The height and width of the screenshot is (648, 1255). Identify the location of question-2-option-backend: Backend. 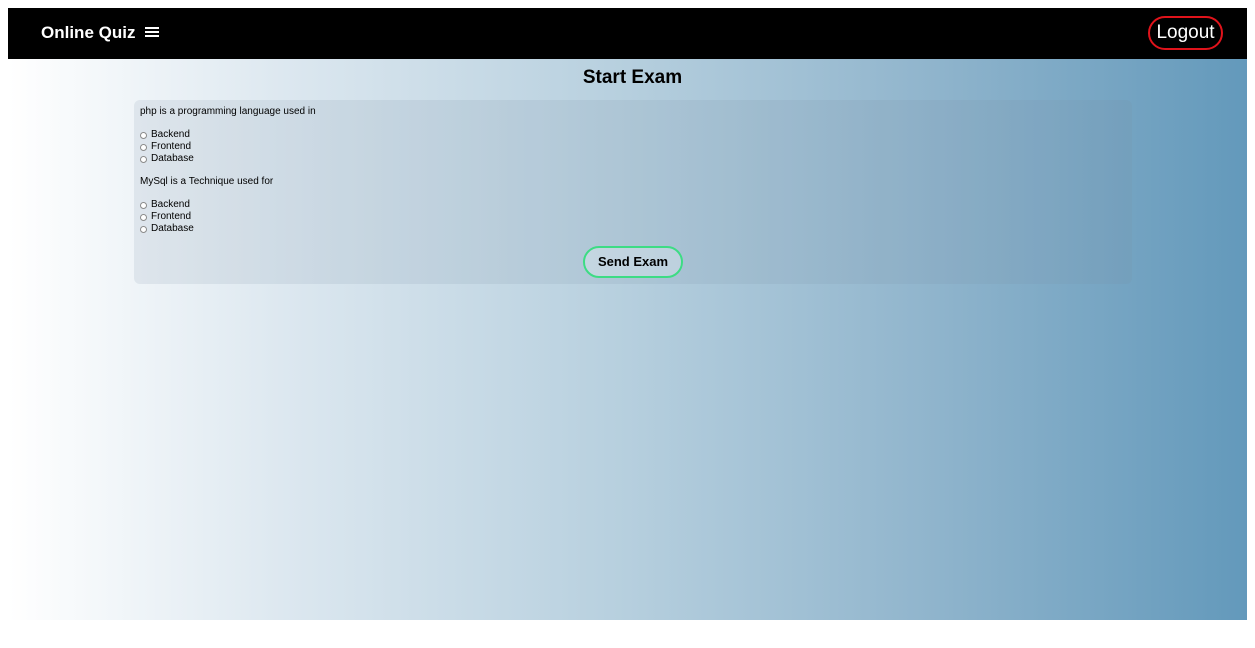
(165, 205).